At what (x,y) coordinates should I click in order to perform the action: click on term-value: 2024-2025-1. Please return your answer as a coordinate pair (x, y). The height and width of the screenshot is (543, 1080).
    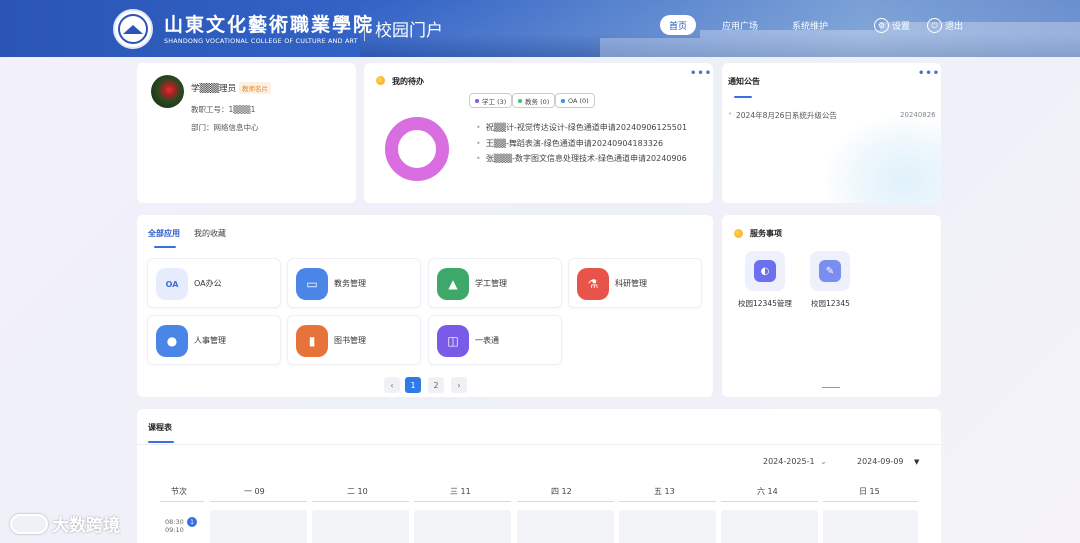
    Looking at the image, I should click on (789, 461).